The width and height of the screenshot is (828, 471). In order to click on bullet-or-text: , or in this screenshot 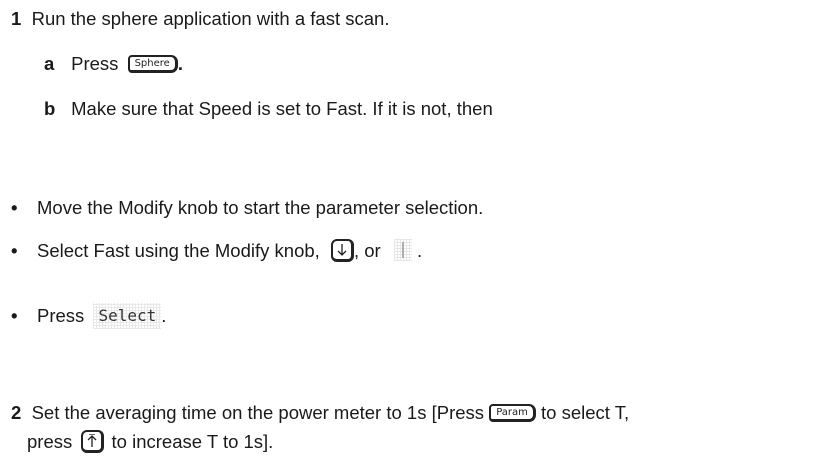, I will do `click(367, 250)`.